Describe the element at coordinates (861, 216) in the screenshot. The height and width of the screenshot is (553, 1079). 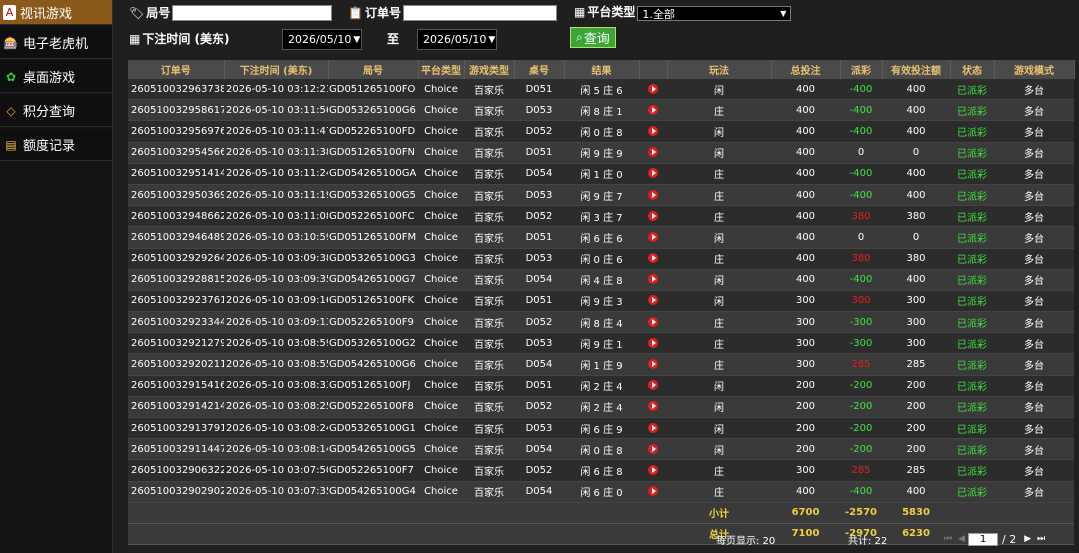
I see `payout: 380` at that location.